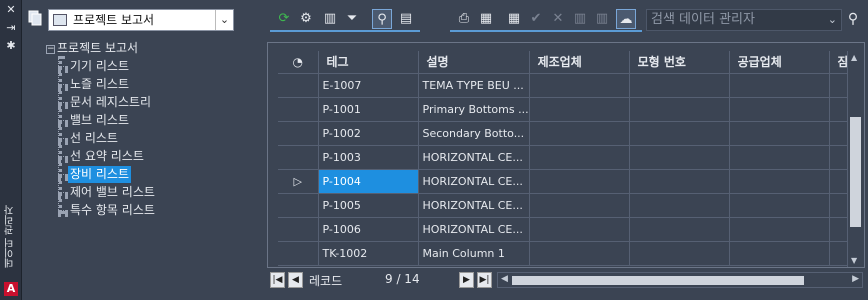 This screenshot has width=868, height=300. What do you see at coordinates (107, 156) in the screenshot?
I see `tree-item: 선 요약 리스트` at bounding box center [107, 156].